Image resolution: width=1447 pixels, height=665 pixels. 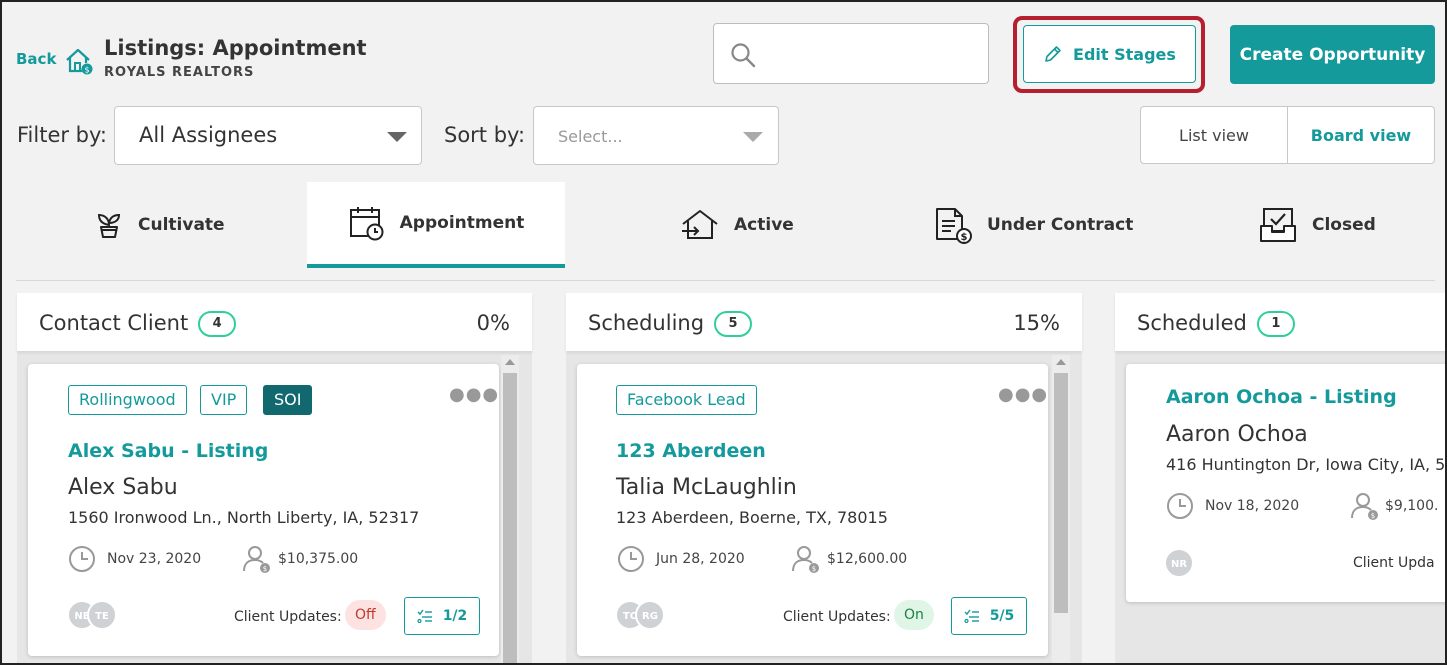 What do you see at coordinates (1275, 324) in the screenshot?
I see `column-count-badge: 1` at bounding box center [1275, 324].